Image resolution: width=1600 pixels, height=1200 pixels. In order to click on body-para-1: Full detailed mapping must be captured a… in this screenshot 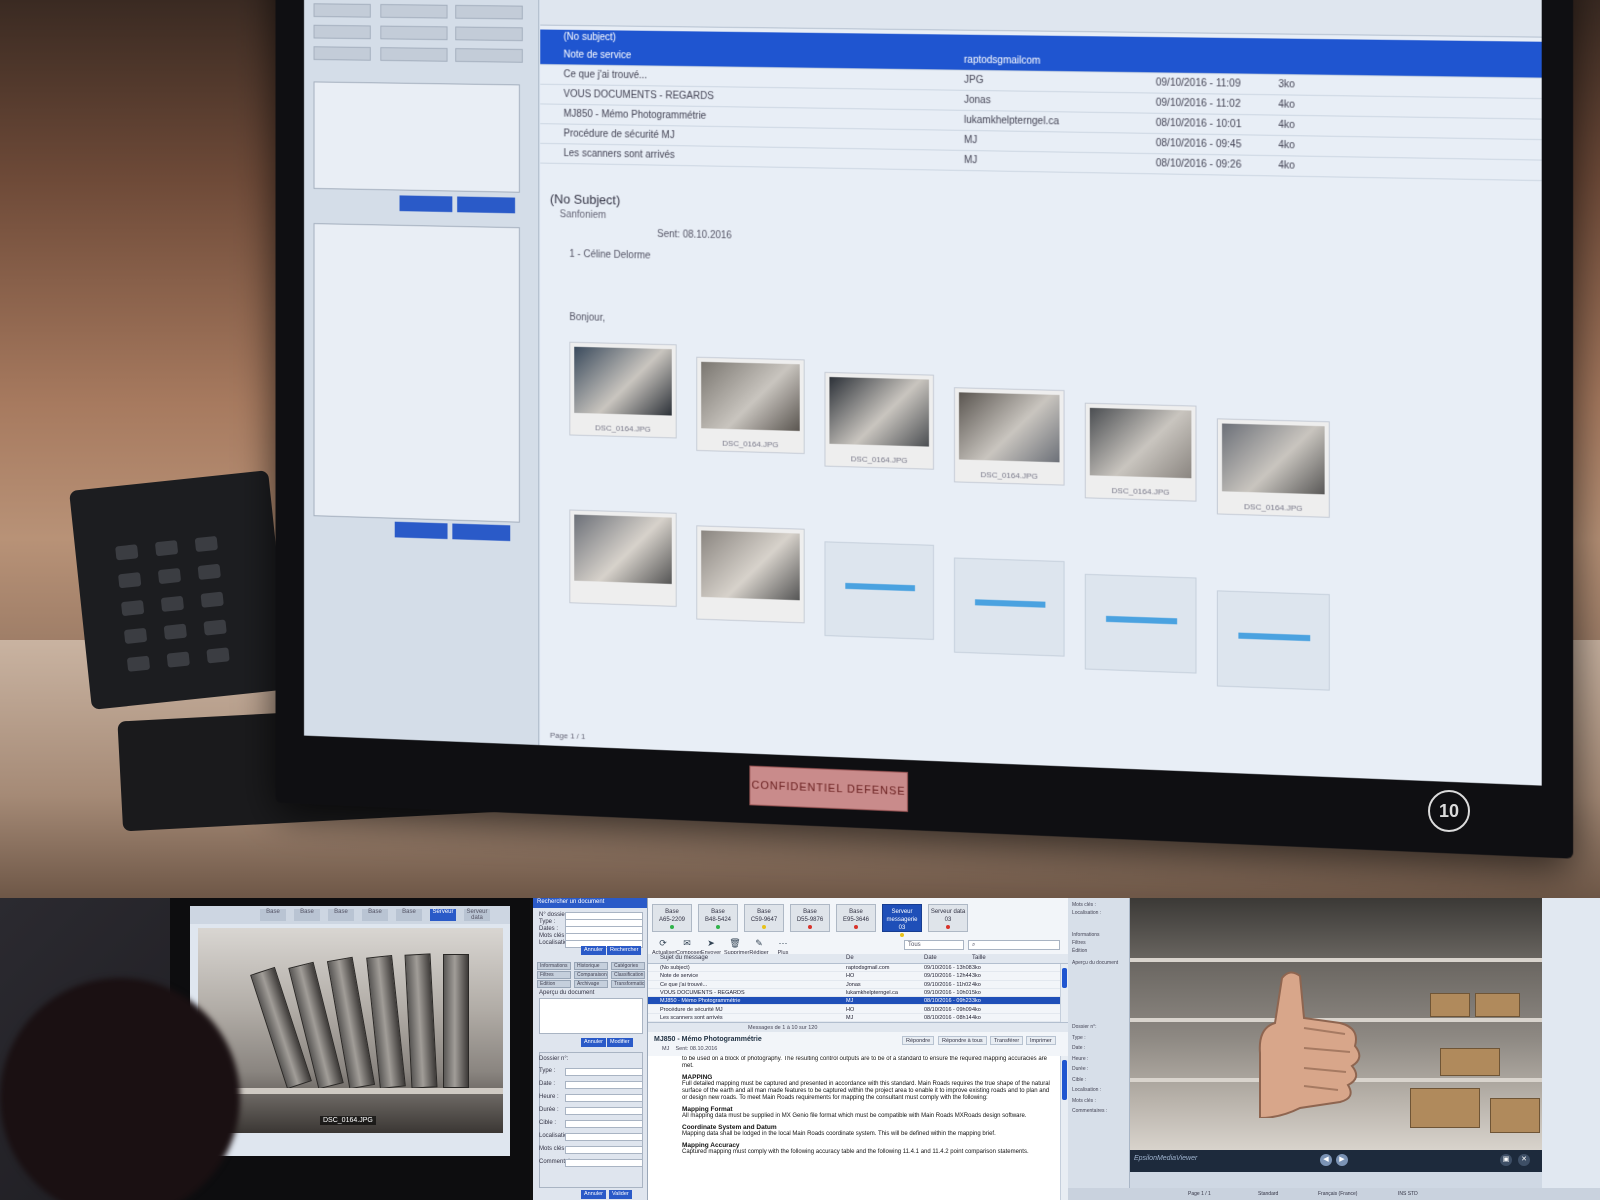, I will do `click(866, 1091)`.